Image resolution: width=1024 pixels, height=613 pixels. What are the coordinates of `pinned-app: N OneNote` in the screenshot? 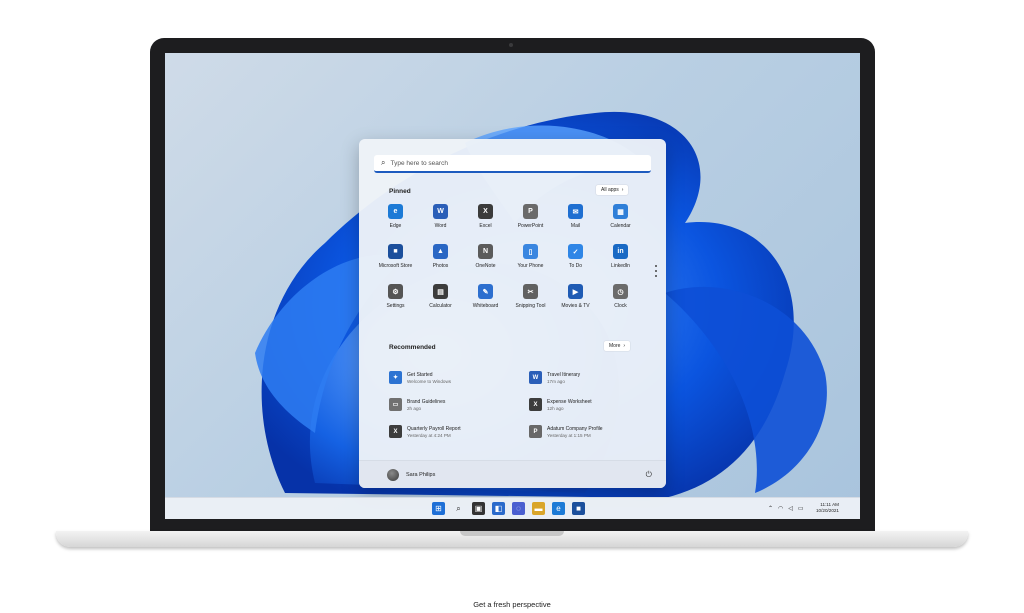 It's located at (485, 264).